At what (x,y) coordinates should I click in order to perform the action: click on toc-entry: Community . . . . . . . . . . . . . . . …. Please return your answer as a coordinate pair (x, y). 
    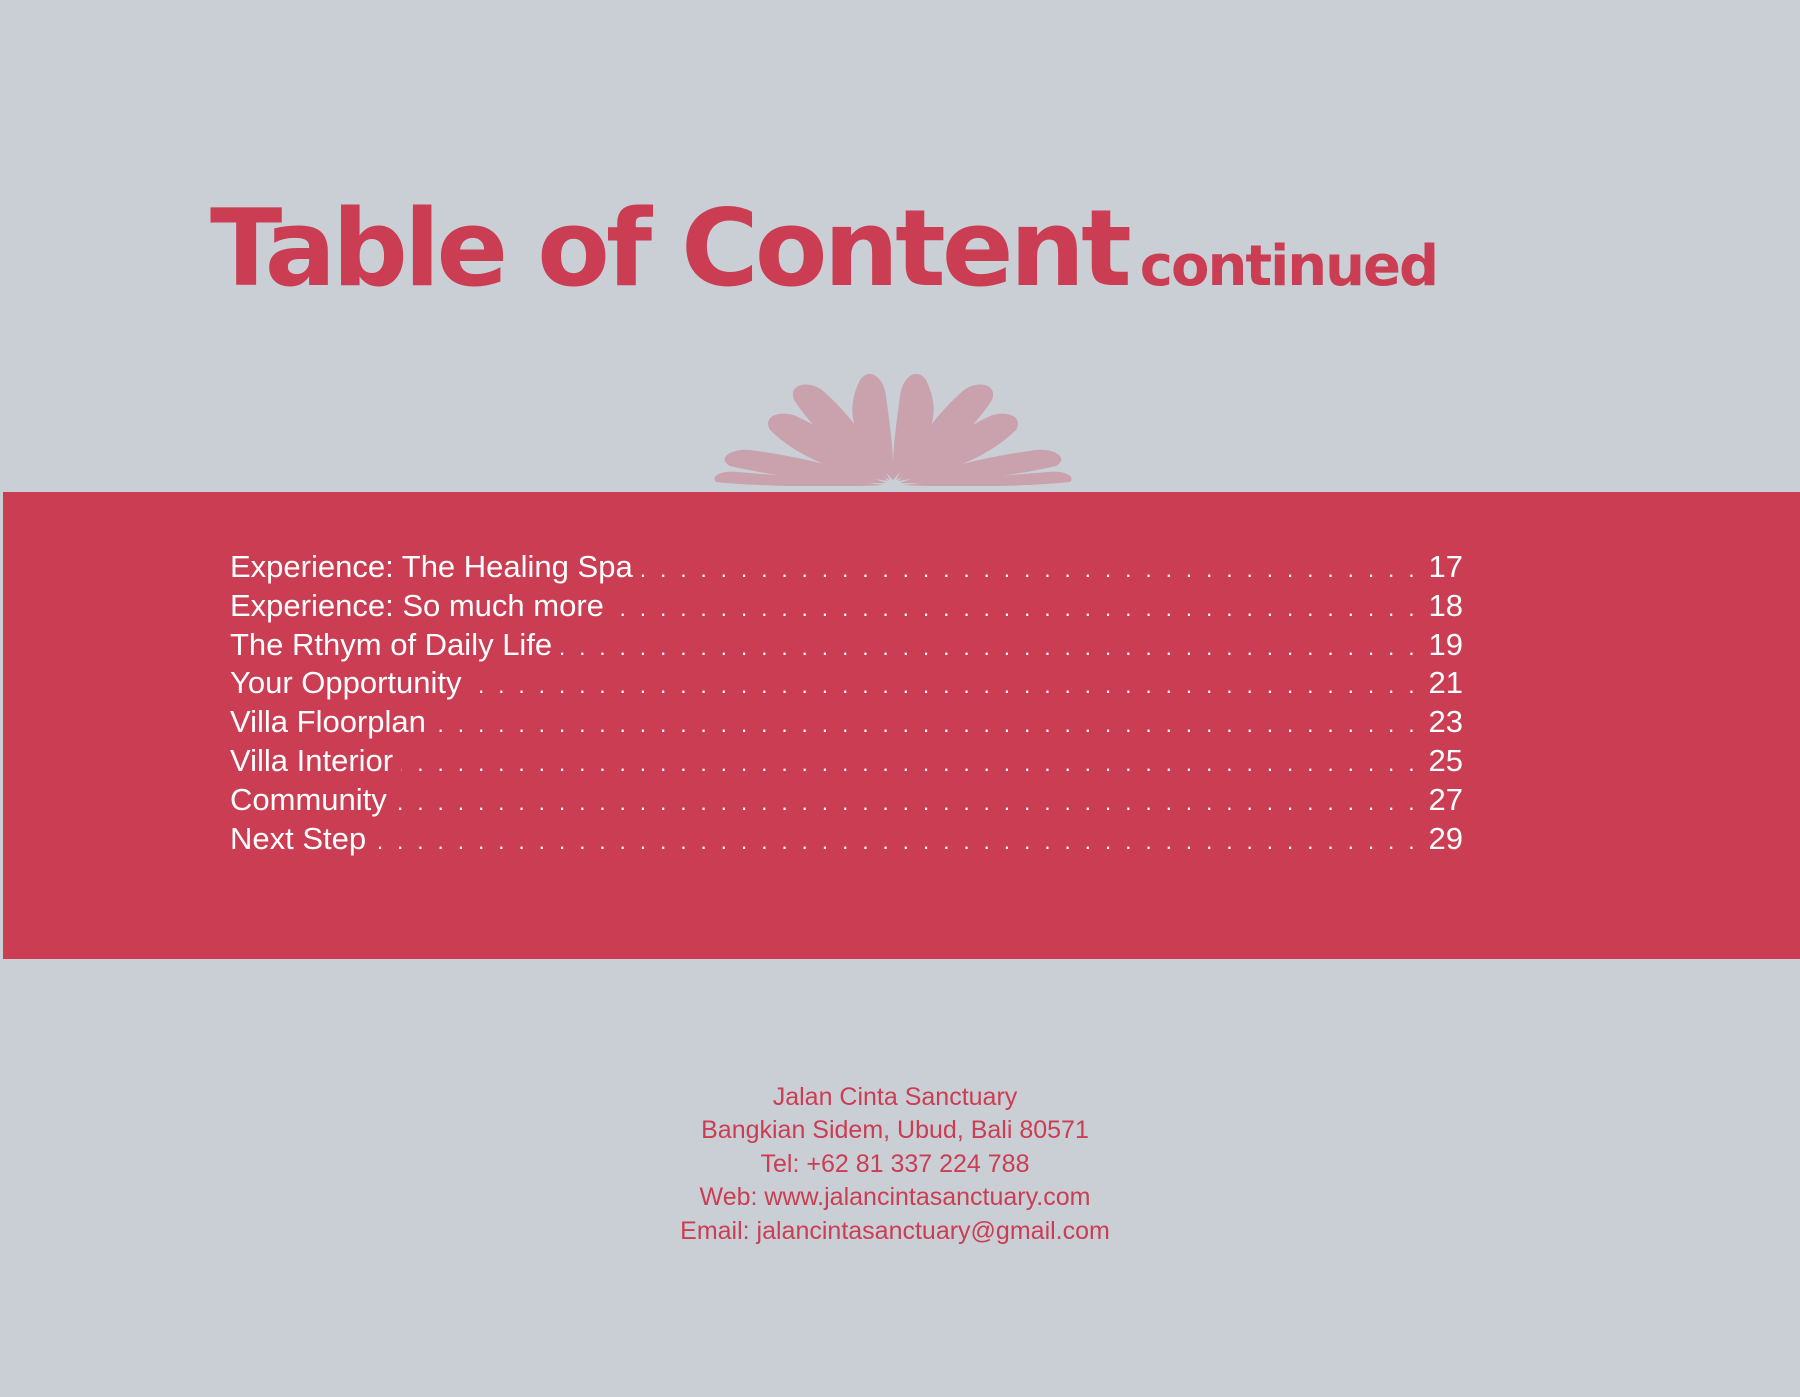
    Looking at the image, I should click on (846, 800).